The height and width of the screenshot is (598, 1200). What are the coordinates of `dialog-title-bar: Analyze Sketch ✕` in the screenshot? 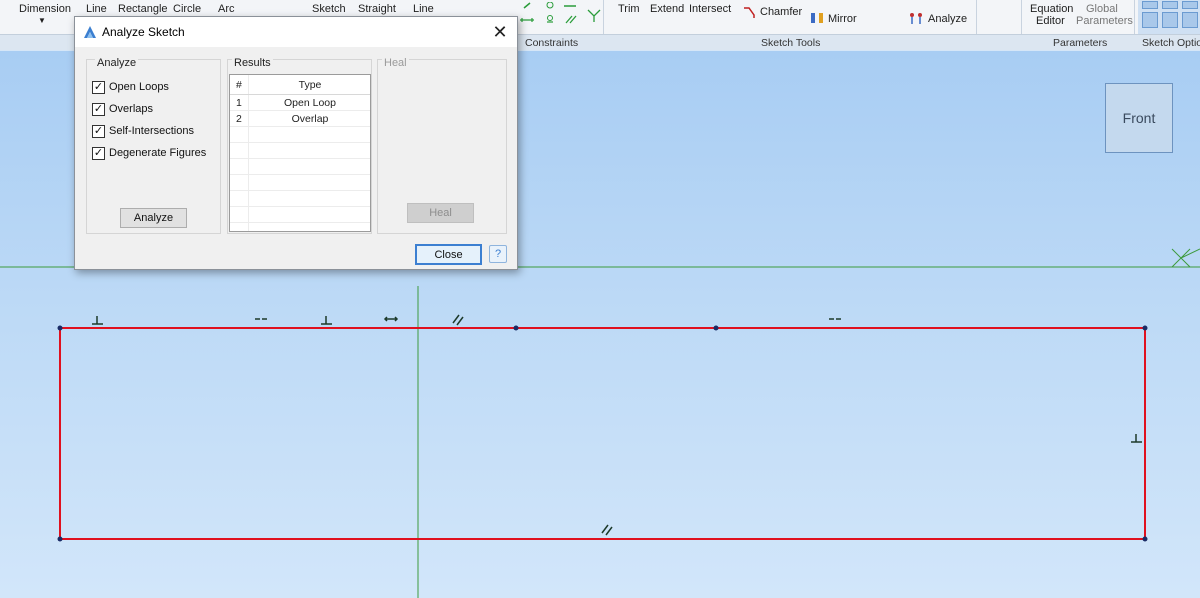 It's located at (296, 32).